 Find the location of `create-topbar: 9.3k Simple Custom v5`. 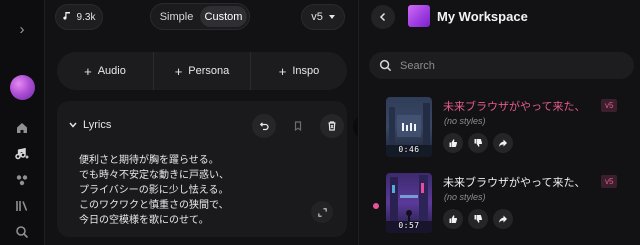

create-topbar: 9.3k Simple Custom v5 is located at coordinates (201, 17).